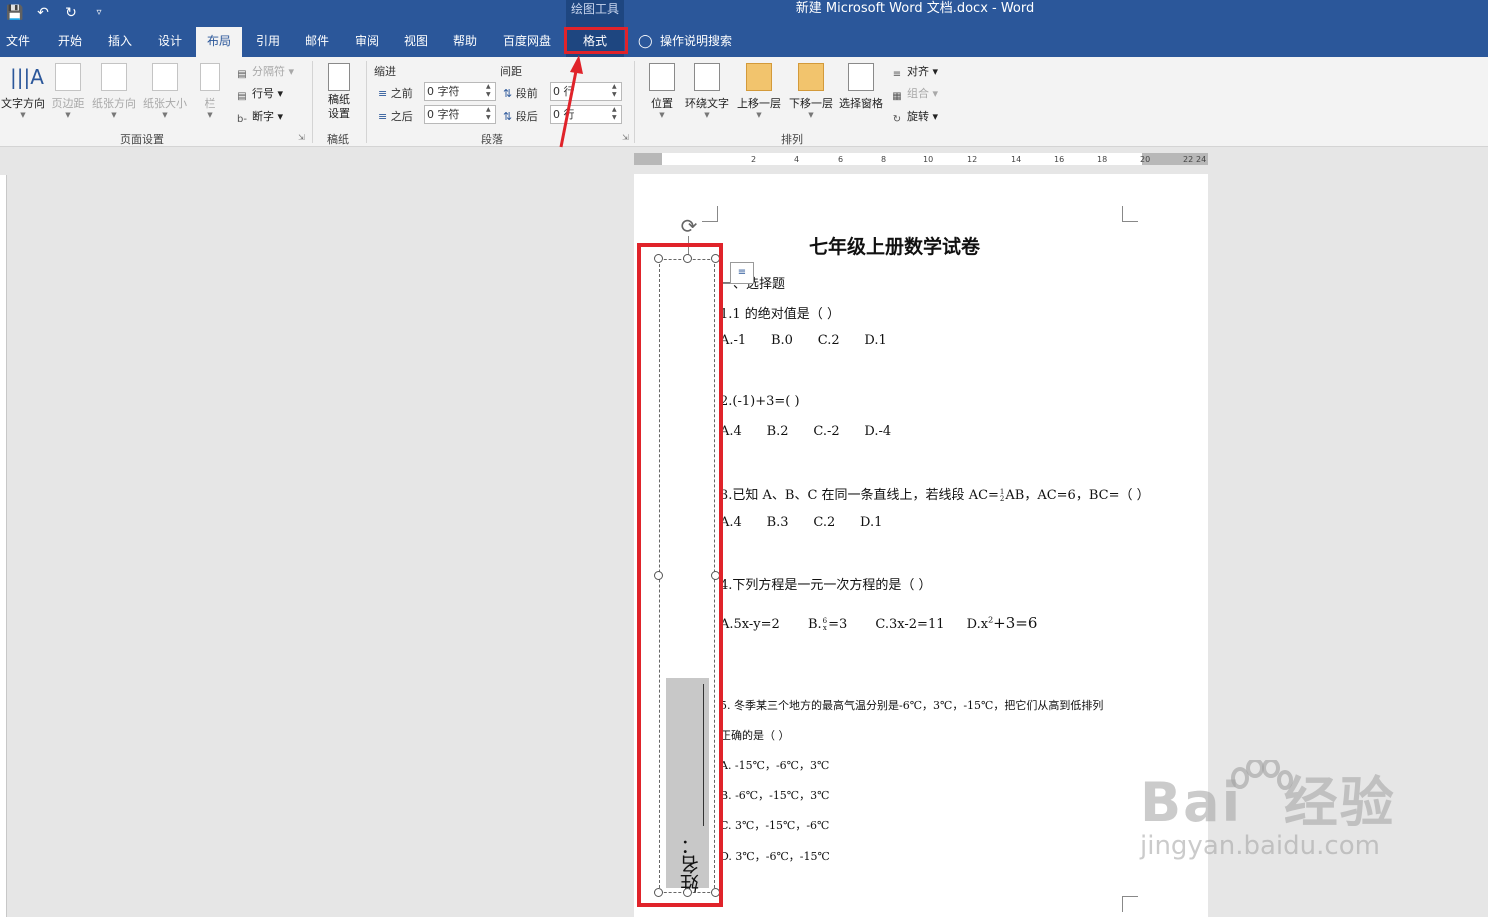  What do you see at coordinates (910, 624) in the screenshot?
I see `option-c: C.3x-2=11` at bounding box center [910, 624].